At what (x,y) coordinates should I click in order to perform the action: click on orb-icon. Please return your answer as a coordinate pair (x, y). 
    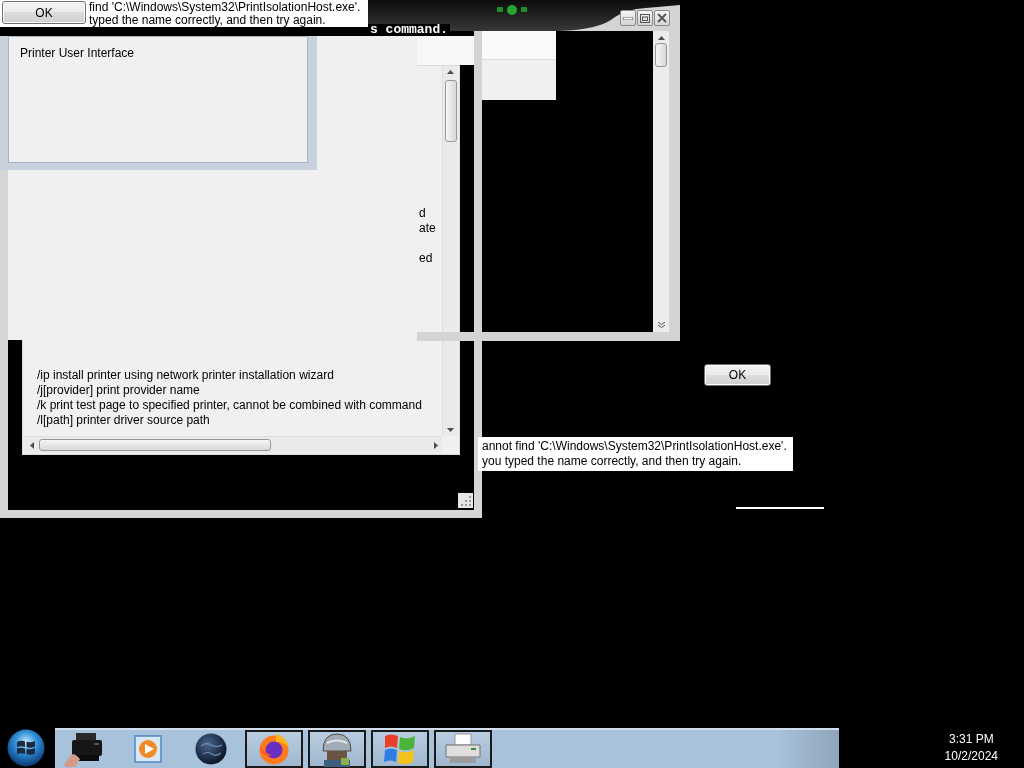
    Looking at the image, I should click on (26, 748).